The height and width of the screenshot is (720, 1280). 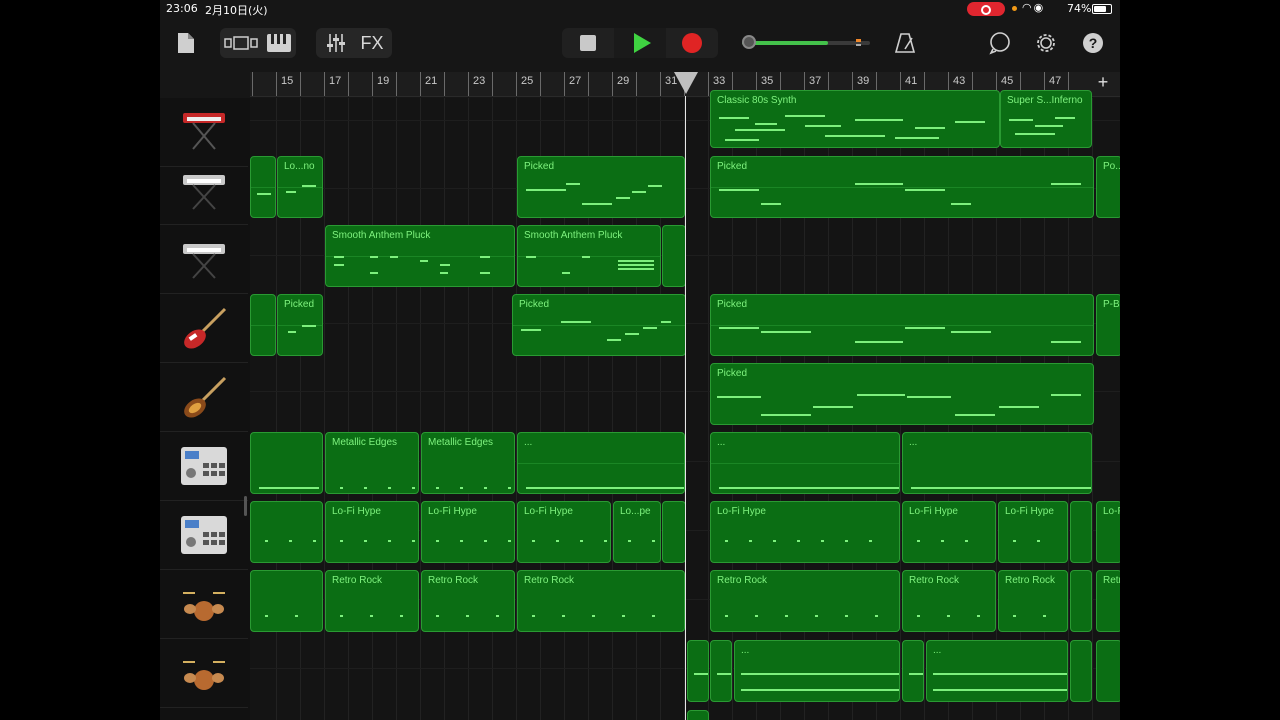 I want to click on region: Lo-Fi, so click(x=1108, y=532).